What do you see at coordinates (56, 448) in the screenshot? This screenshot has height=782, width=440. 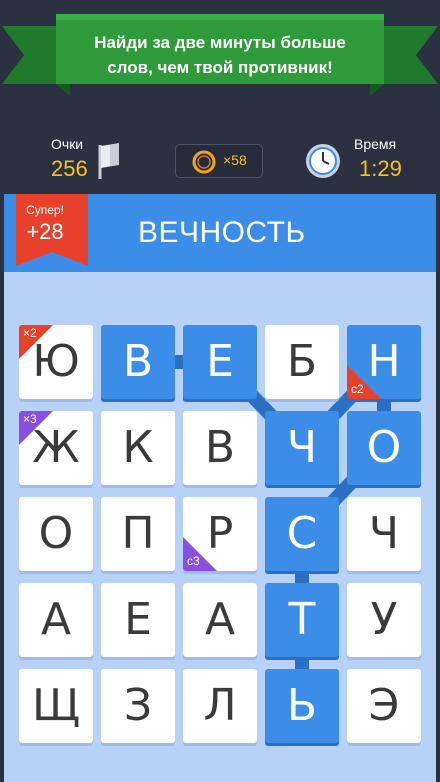 I see `letter-tile: Ж ×3` at bounding box center [56, 448].